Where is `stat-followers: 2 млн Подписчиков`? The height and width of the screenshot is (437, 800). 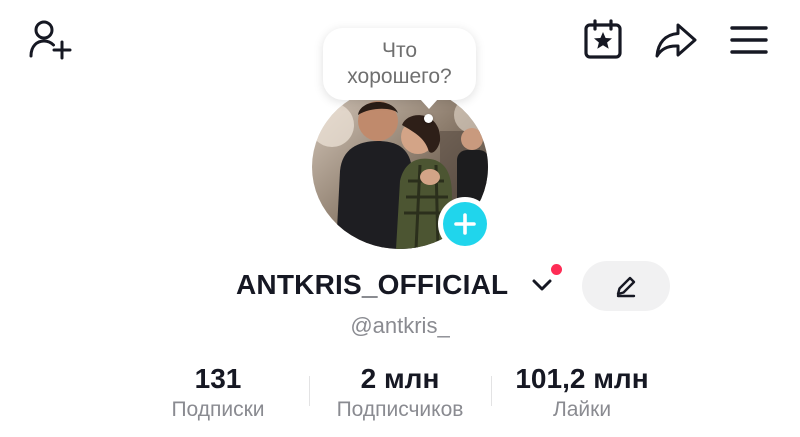 stat-followers: 2 млн Подписчиков is located at coordinates (400, 392).